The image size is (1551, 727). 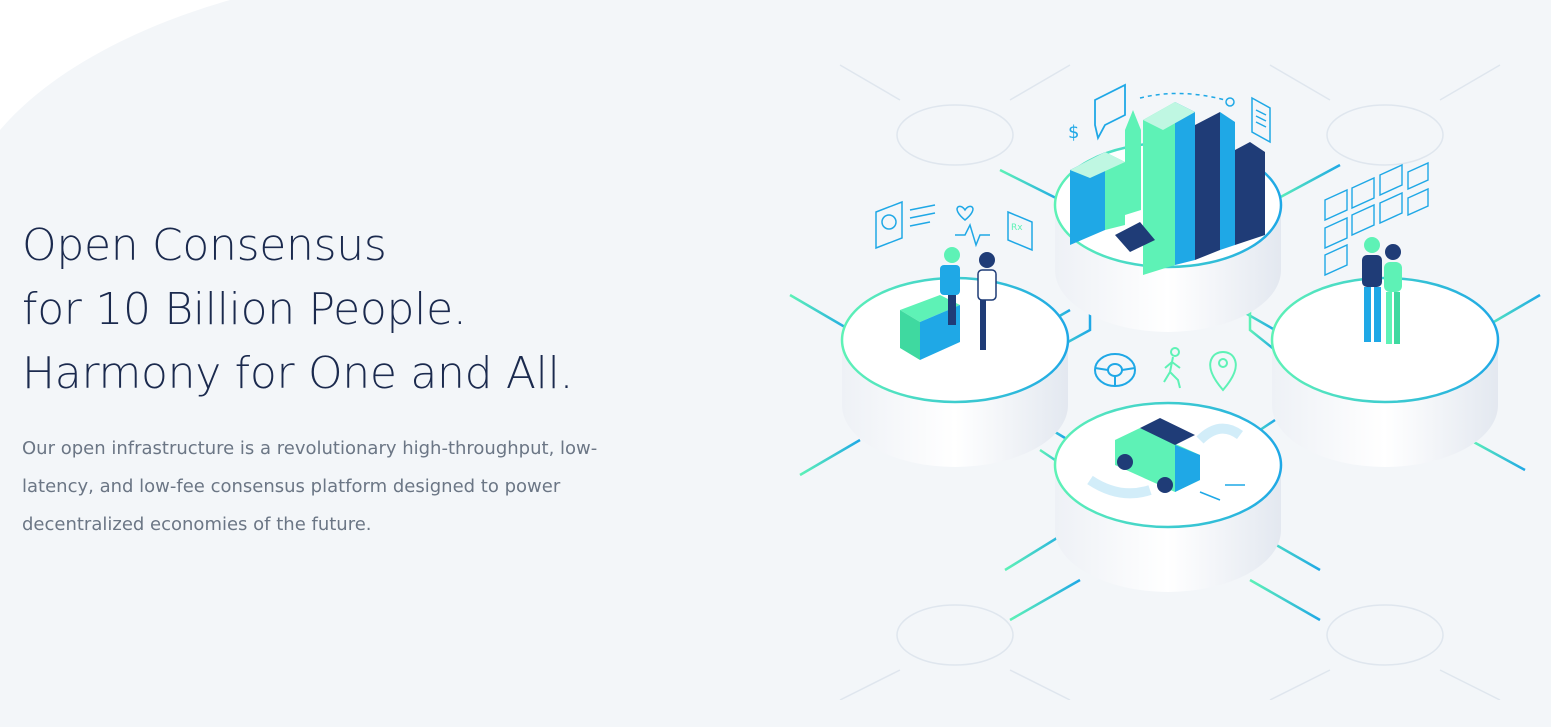 What do you see at coordinates (1168, 496) in the screenshot?
I see `transport-platform` at bounding box center [1168, 496].